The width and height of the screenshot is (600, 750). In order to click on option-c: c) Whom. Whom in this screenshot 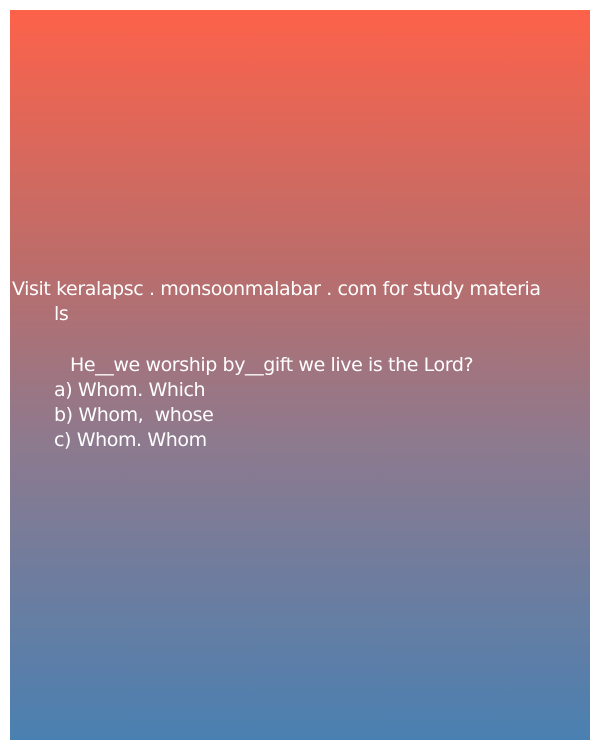, I will do `click(130, 440)`.